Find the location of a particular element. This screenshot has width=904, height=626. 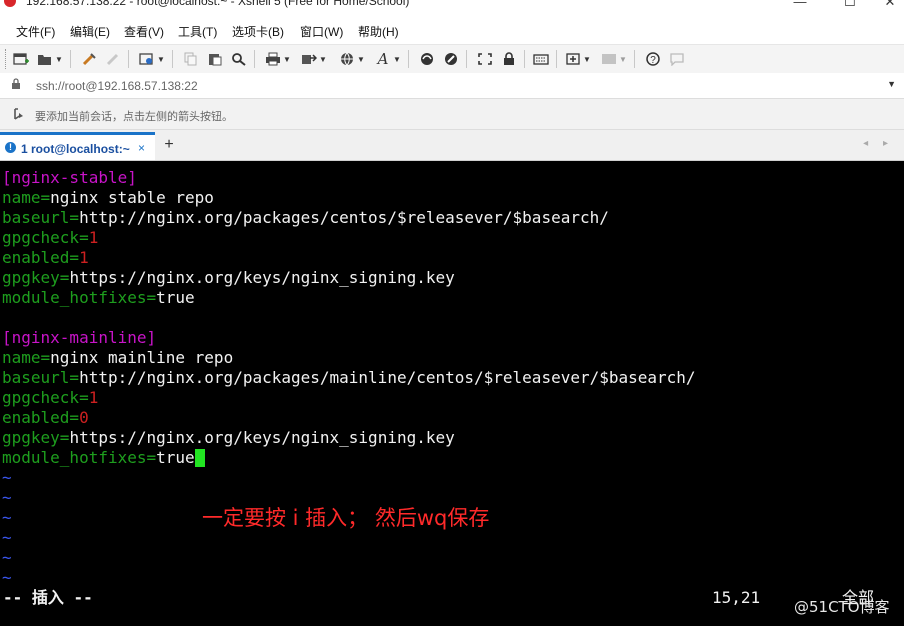

maximize-button: ☐ is located at coordinates (850, 7).